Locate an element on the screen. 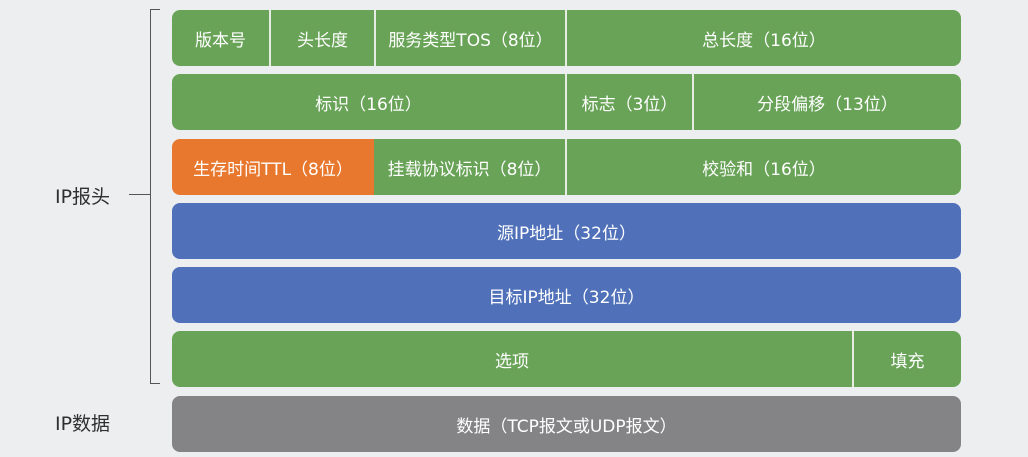 The width and height of the screenshot is (1028, 457). total-length-field: 总长度（16位） is located at coordinates (763, 38).